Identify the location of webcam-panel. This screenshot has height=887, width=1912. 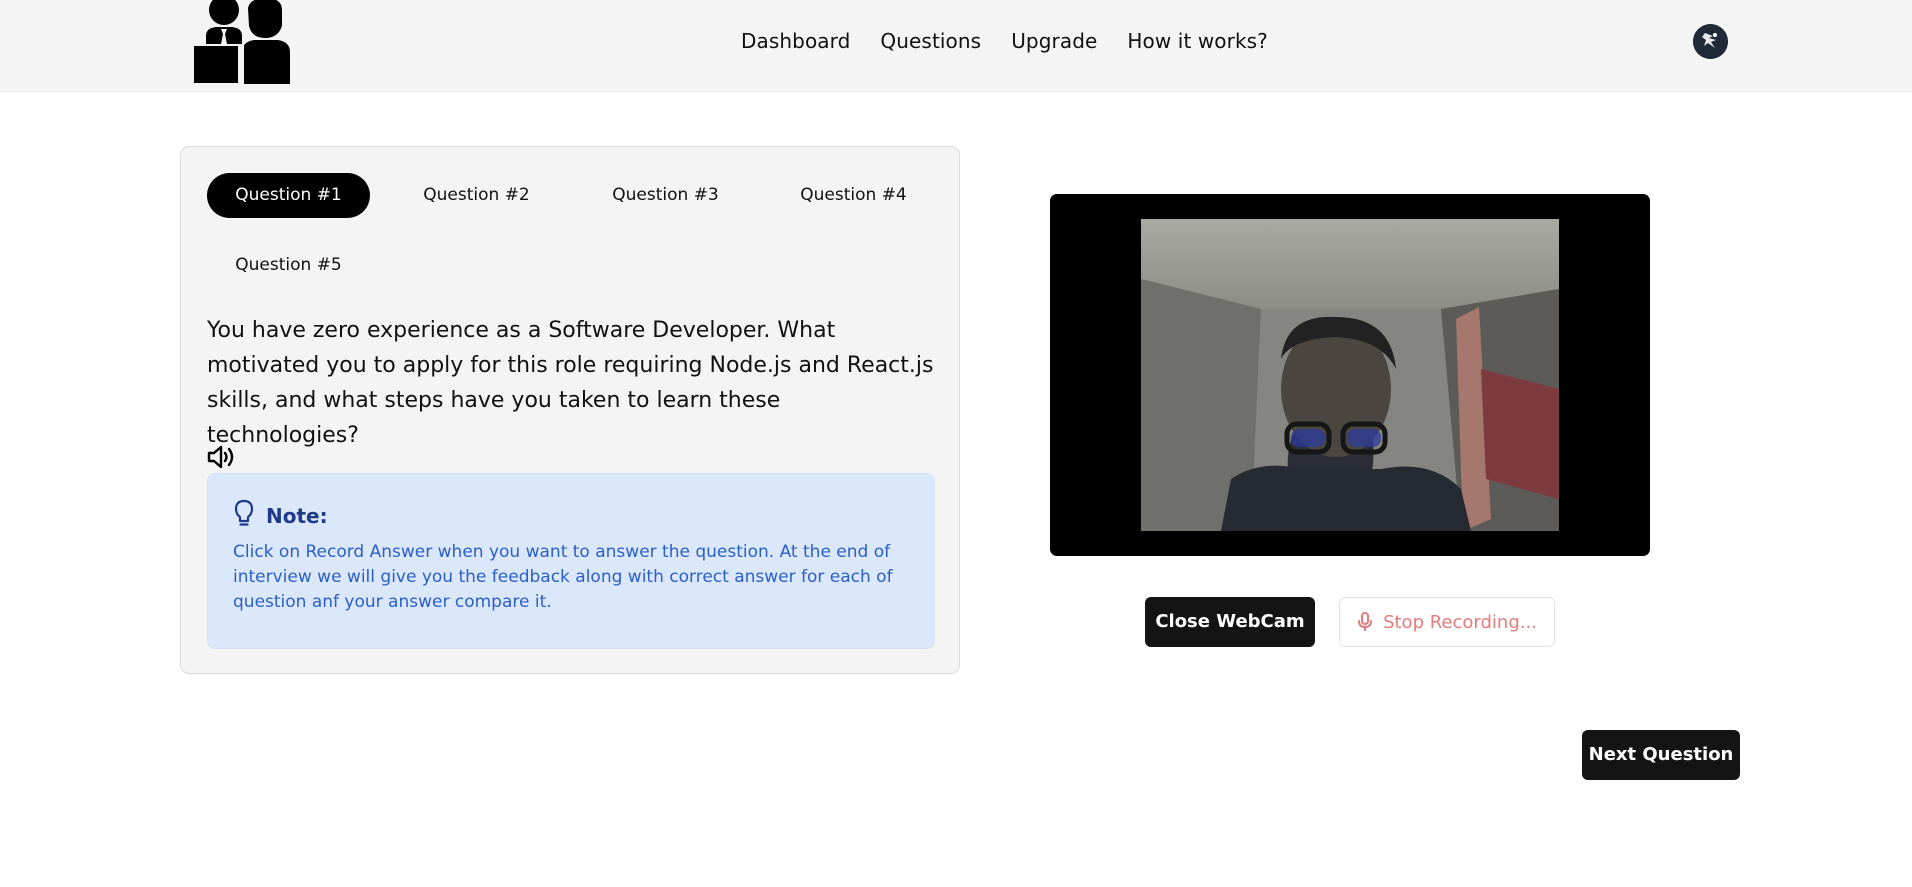
(1350, 375).